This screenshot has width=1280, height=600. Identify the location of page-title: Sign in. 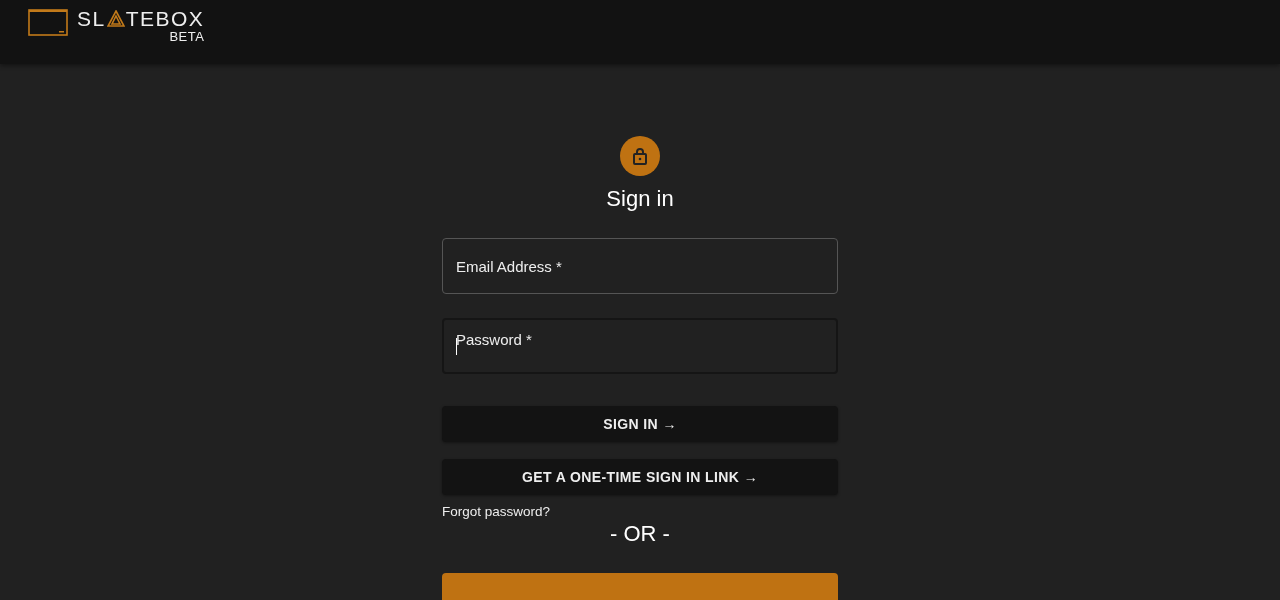
(640, 199).